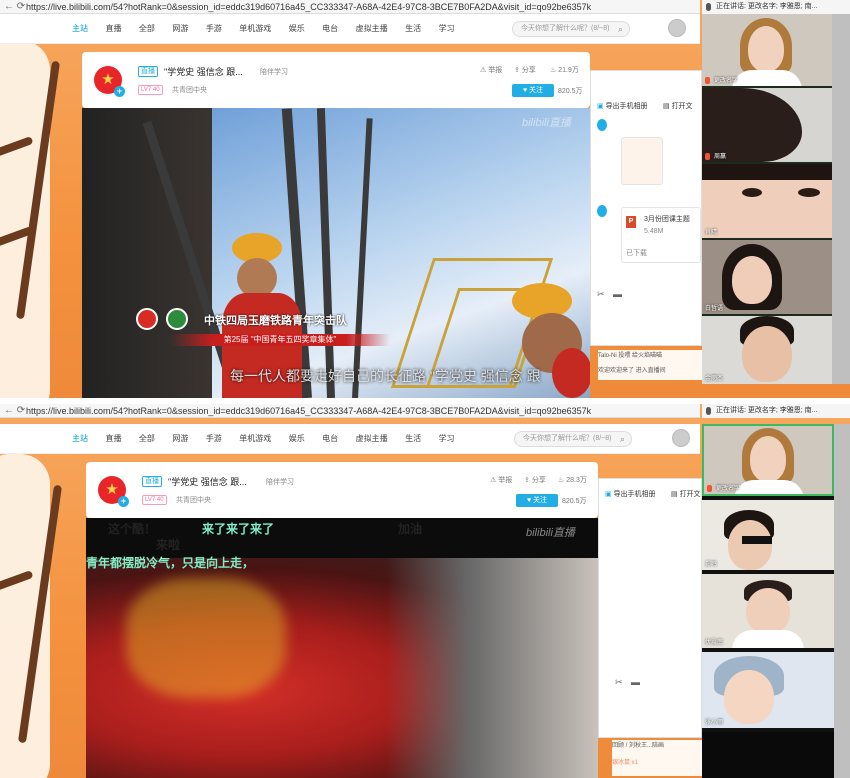 The height and width of the screenshot is (778, 850). I want to click on railway-emblem-icon, so click(177, 319).